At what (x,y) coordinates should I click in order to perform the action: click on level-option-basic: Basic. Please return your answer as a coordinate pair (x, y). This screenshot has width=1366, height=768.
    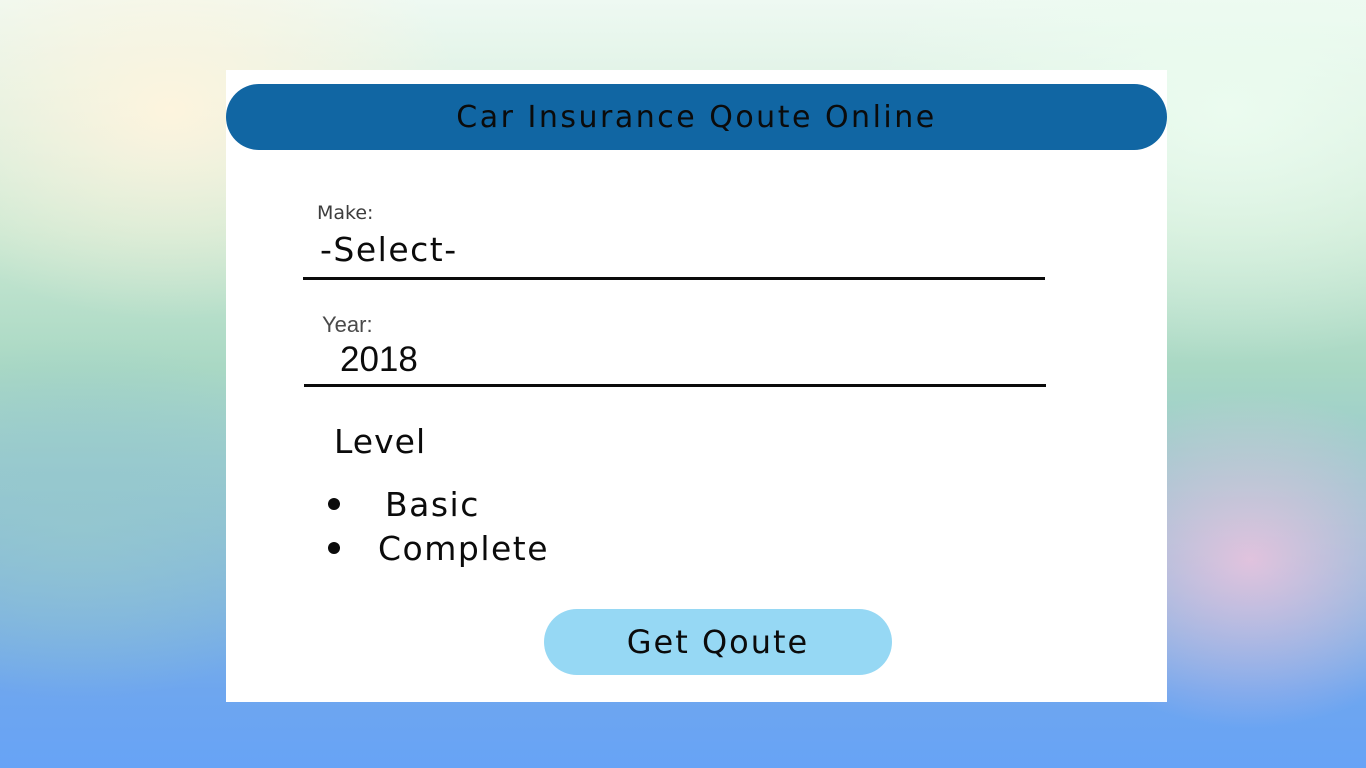
    Looking at the image, I should click on (399, 504).